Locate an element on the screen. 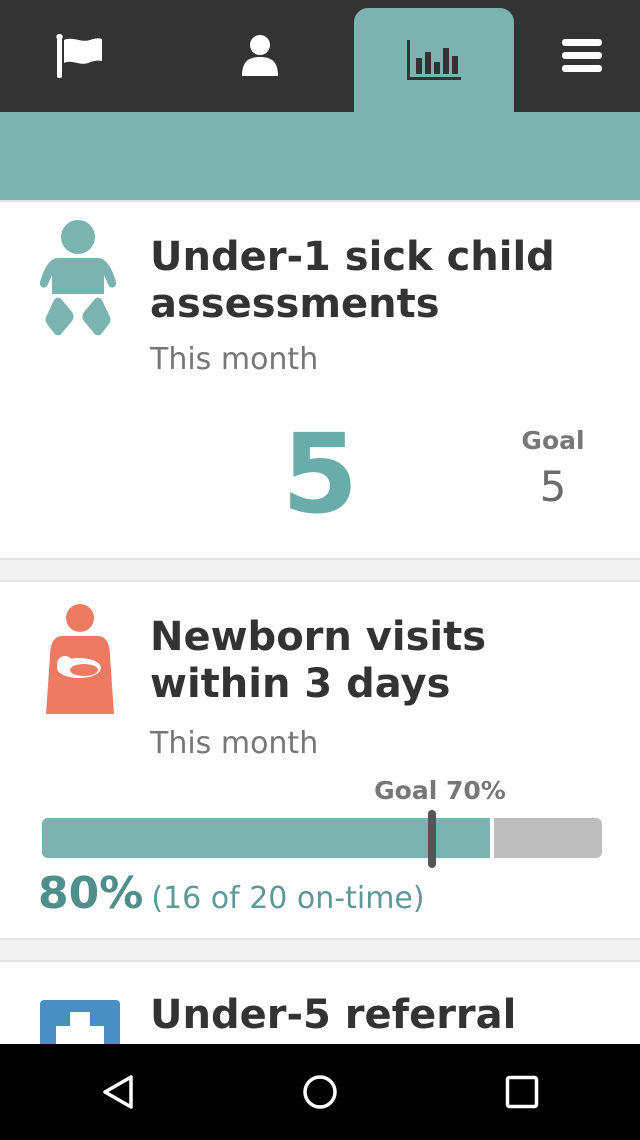  percent-value: 80% is located at coordinates (91, 893).